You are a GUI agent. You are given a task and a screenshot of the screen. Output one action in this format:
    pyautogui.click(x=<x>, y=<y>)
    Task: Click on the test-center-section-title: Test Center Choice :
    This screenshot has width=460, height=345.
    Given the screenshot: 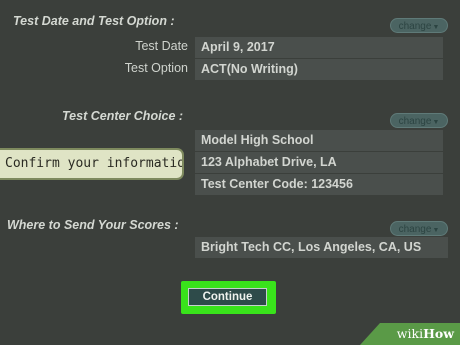 What is the action you would take?
    pyautogui.click(x=123, y=116)
    